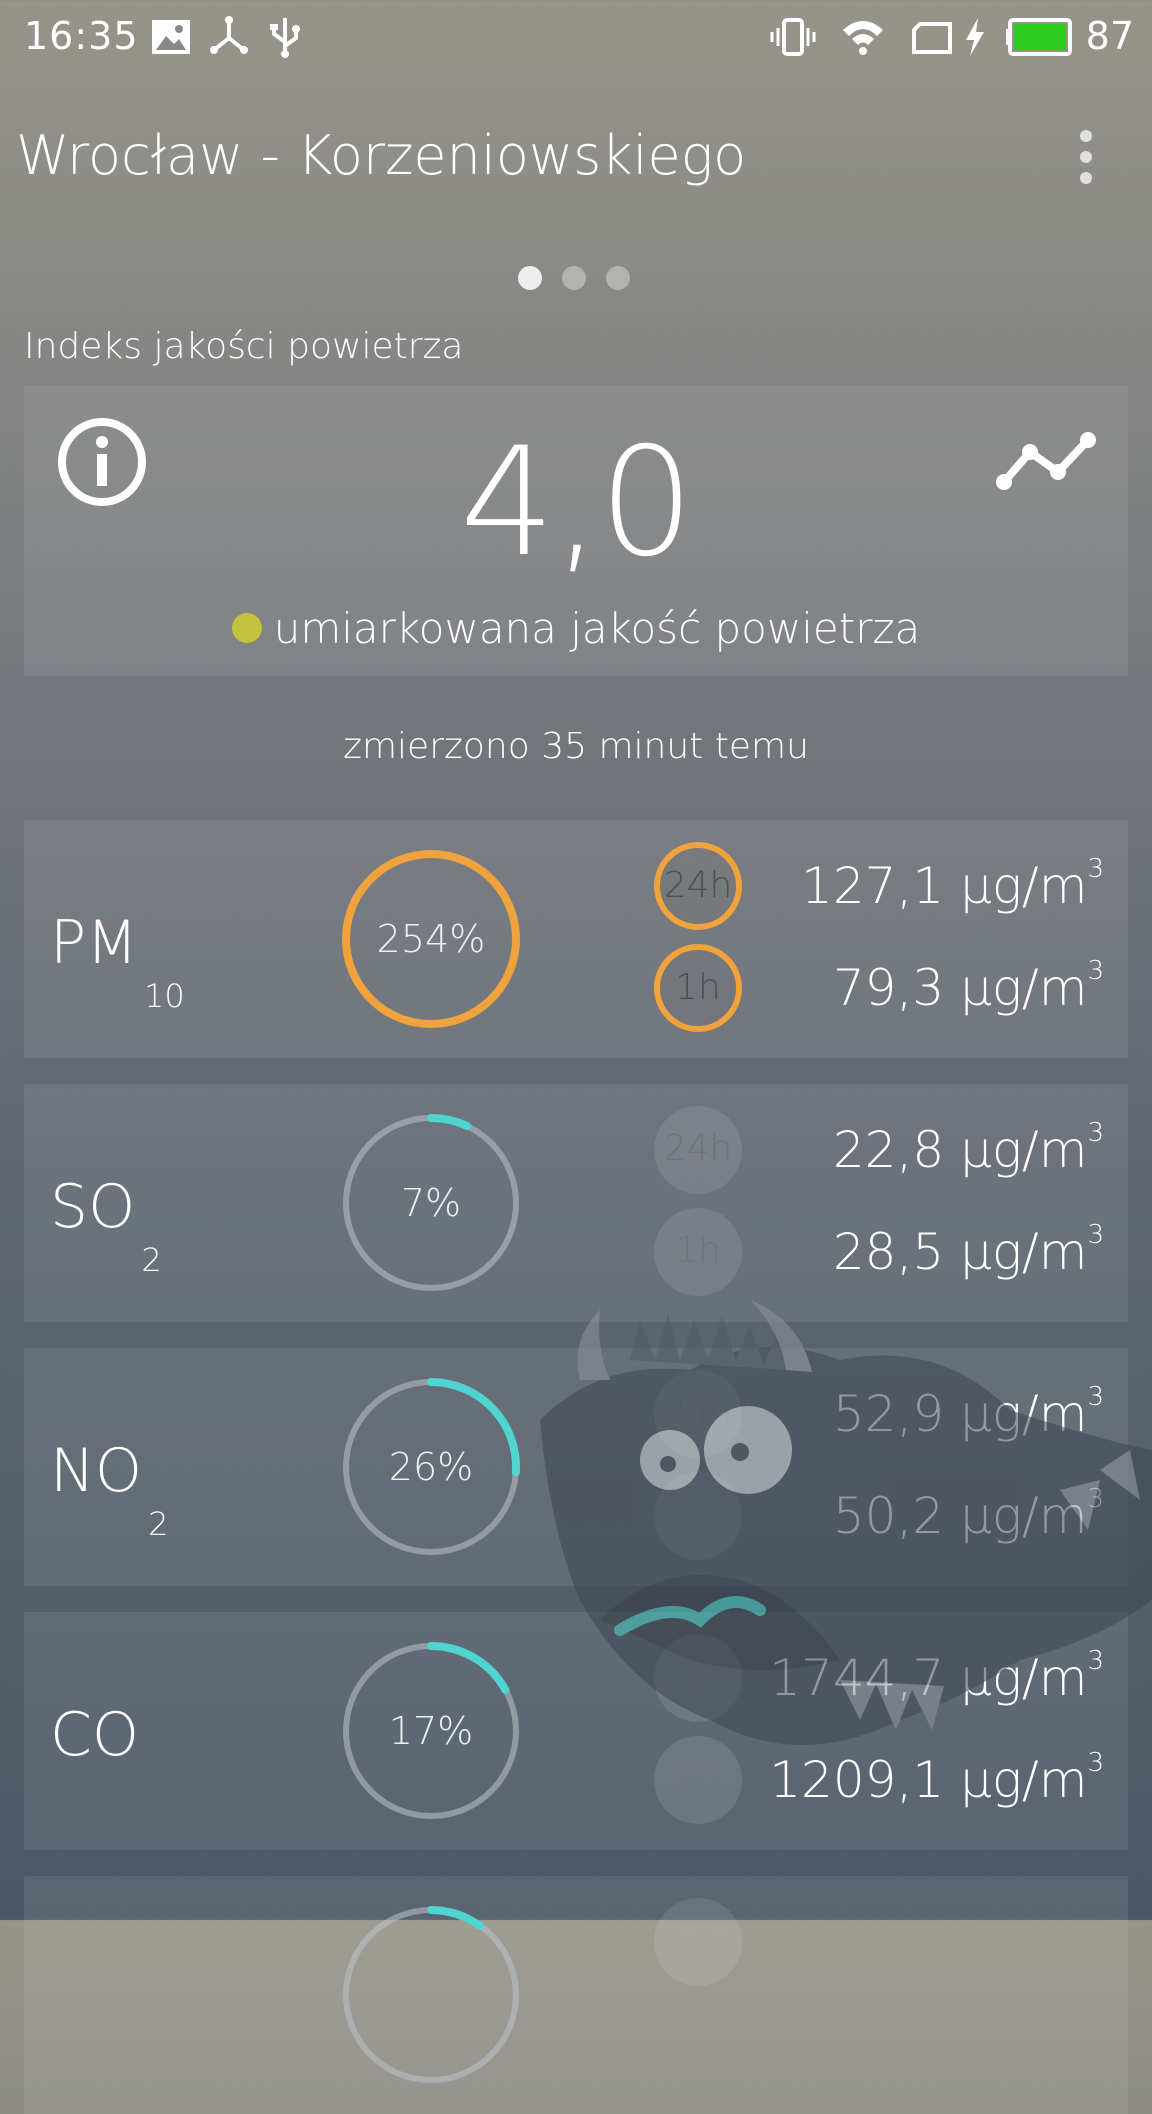  What do you see at coordinates (1109, 36) in the screenshot?
I see `battery-level: 87` at bounding box center [1109, 36].